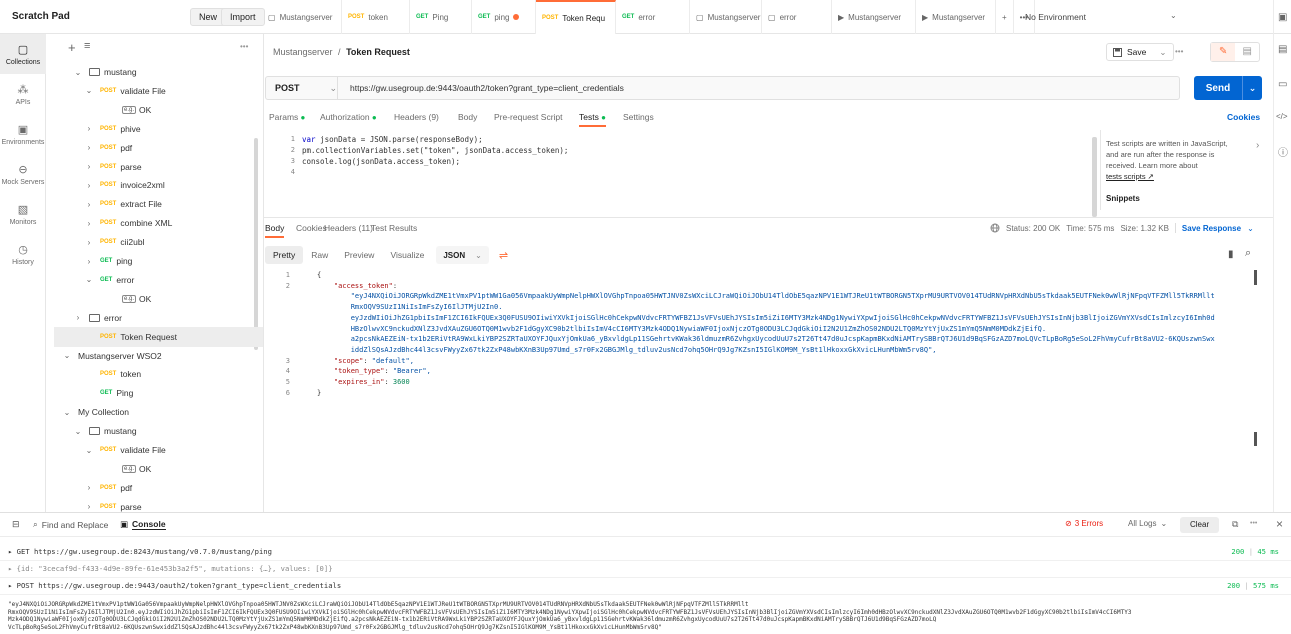 The image size is (1291, 634). I want to click on response-tab-body: Body, so click(275, 230).